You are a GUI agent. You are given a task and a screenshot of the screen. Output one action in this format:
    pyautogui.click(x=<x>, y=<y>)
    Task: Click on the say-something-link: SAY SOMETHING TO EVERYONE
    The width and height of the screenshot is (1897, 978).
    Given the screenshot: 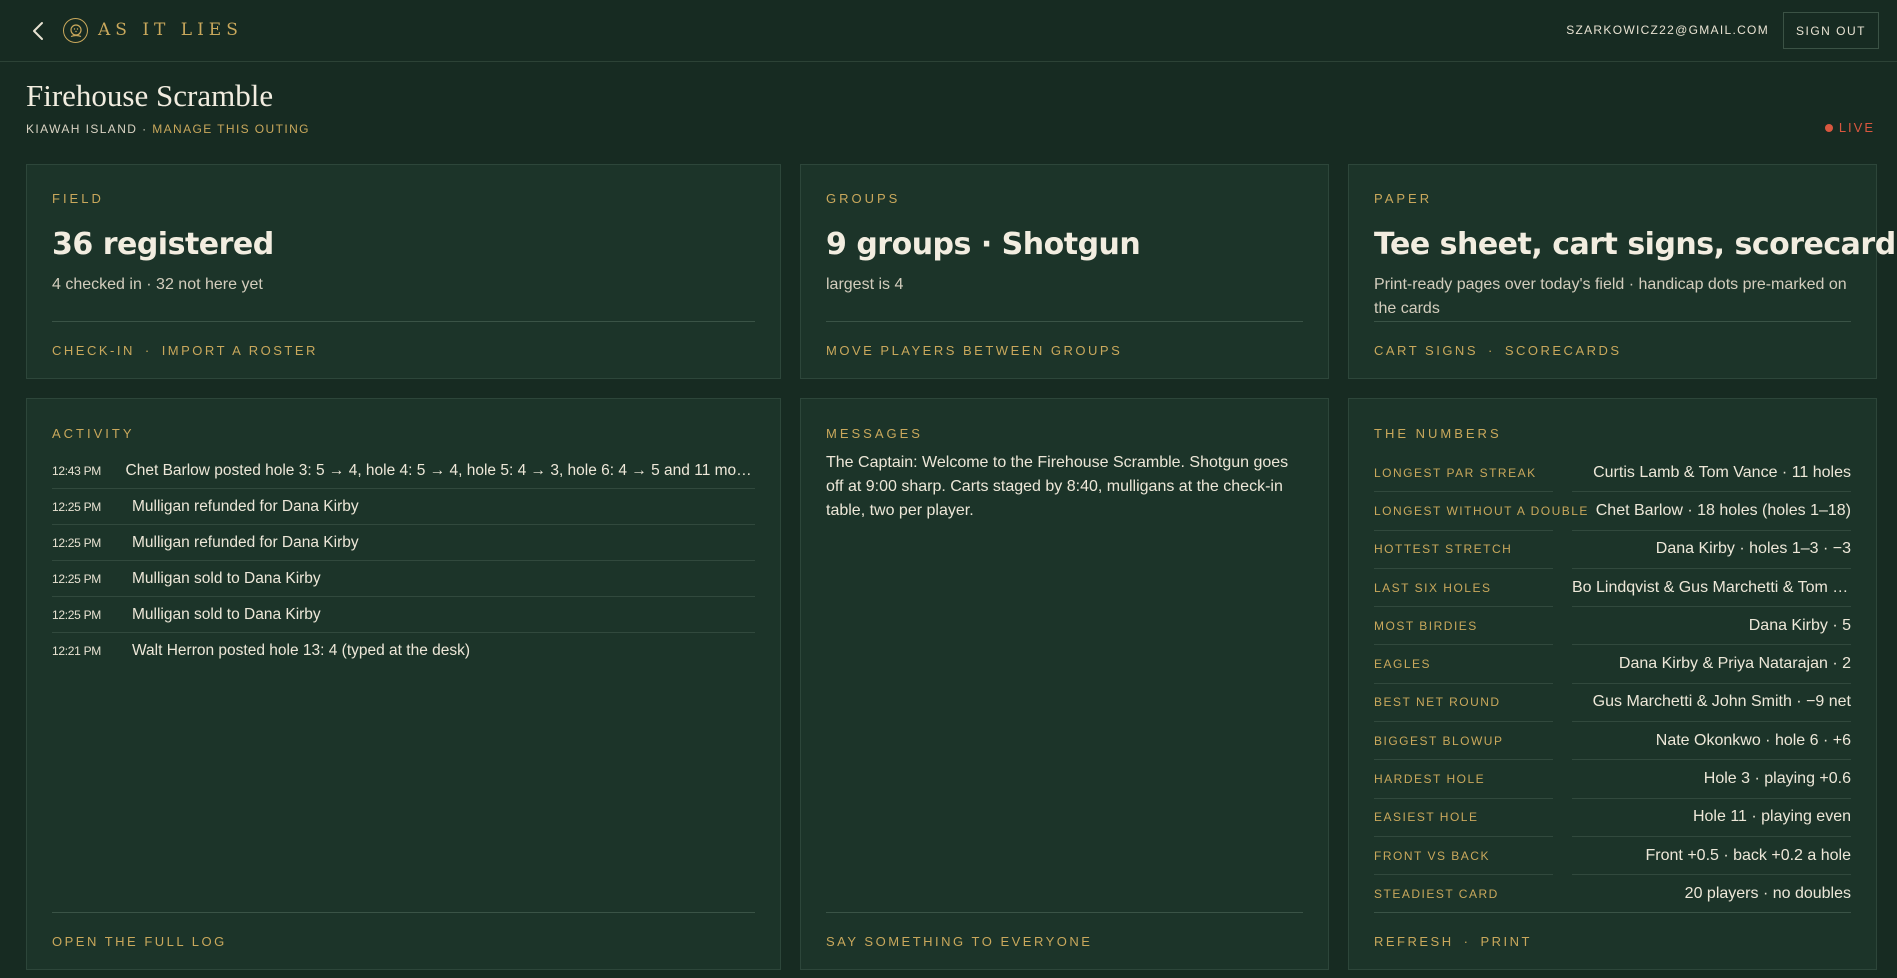 What is the action you would take?
    pyautogui.click(x=959, y=941)
    